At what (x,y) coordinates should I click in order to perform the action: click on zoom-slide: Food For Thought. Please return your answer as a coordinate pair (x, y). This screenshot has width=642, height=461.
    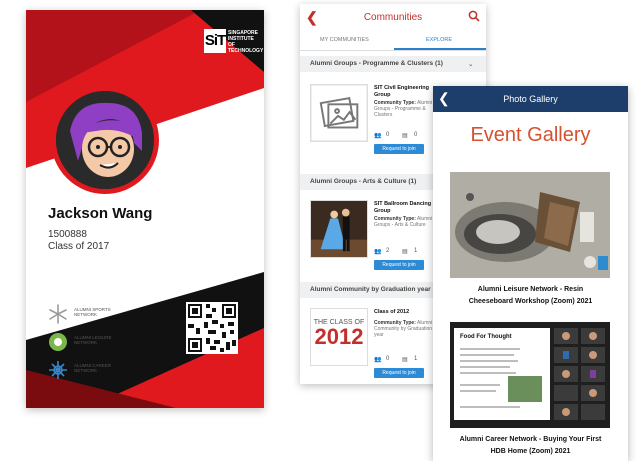
    Looking at the image, I should click on (502, 374).